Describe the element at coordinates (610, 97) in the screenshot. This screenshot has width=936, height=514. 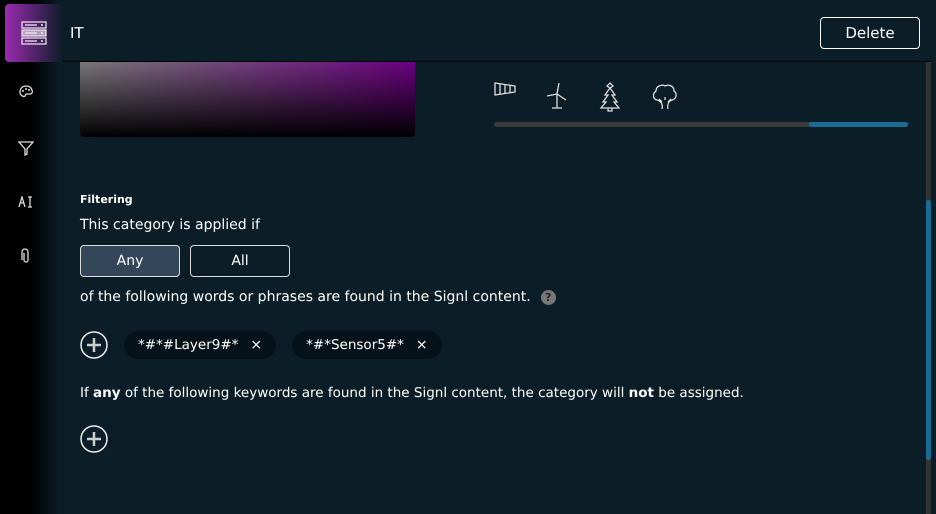
I see `christmas-tree-icon` at that location.